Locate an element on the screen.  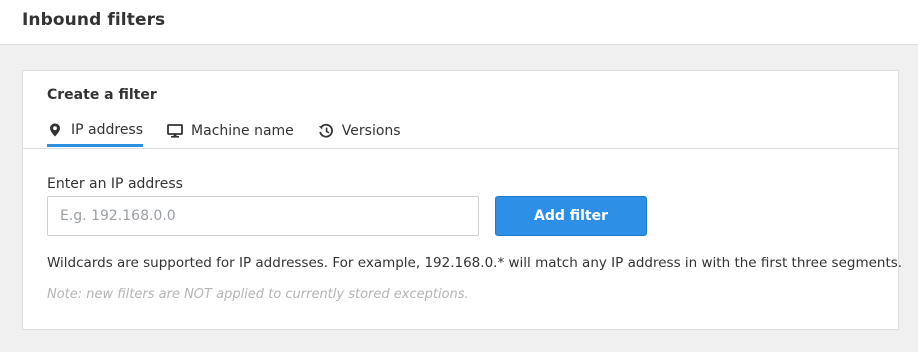
map-pin-icon is located at coordinates (55, 130).